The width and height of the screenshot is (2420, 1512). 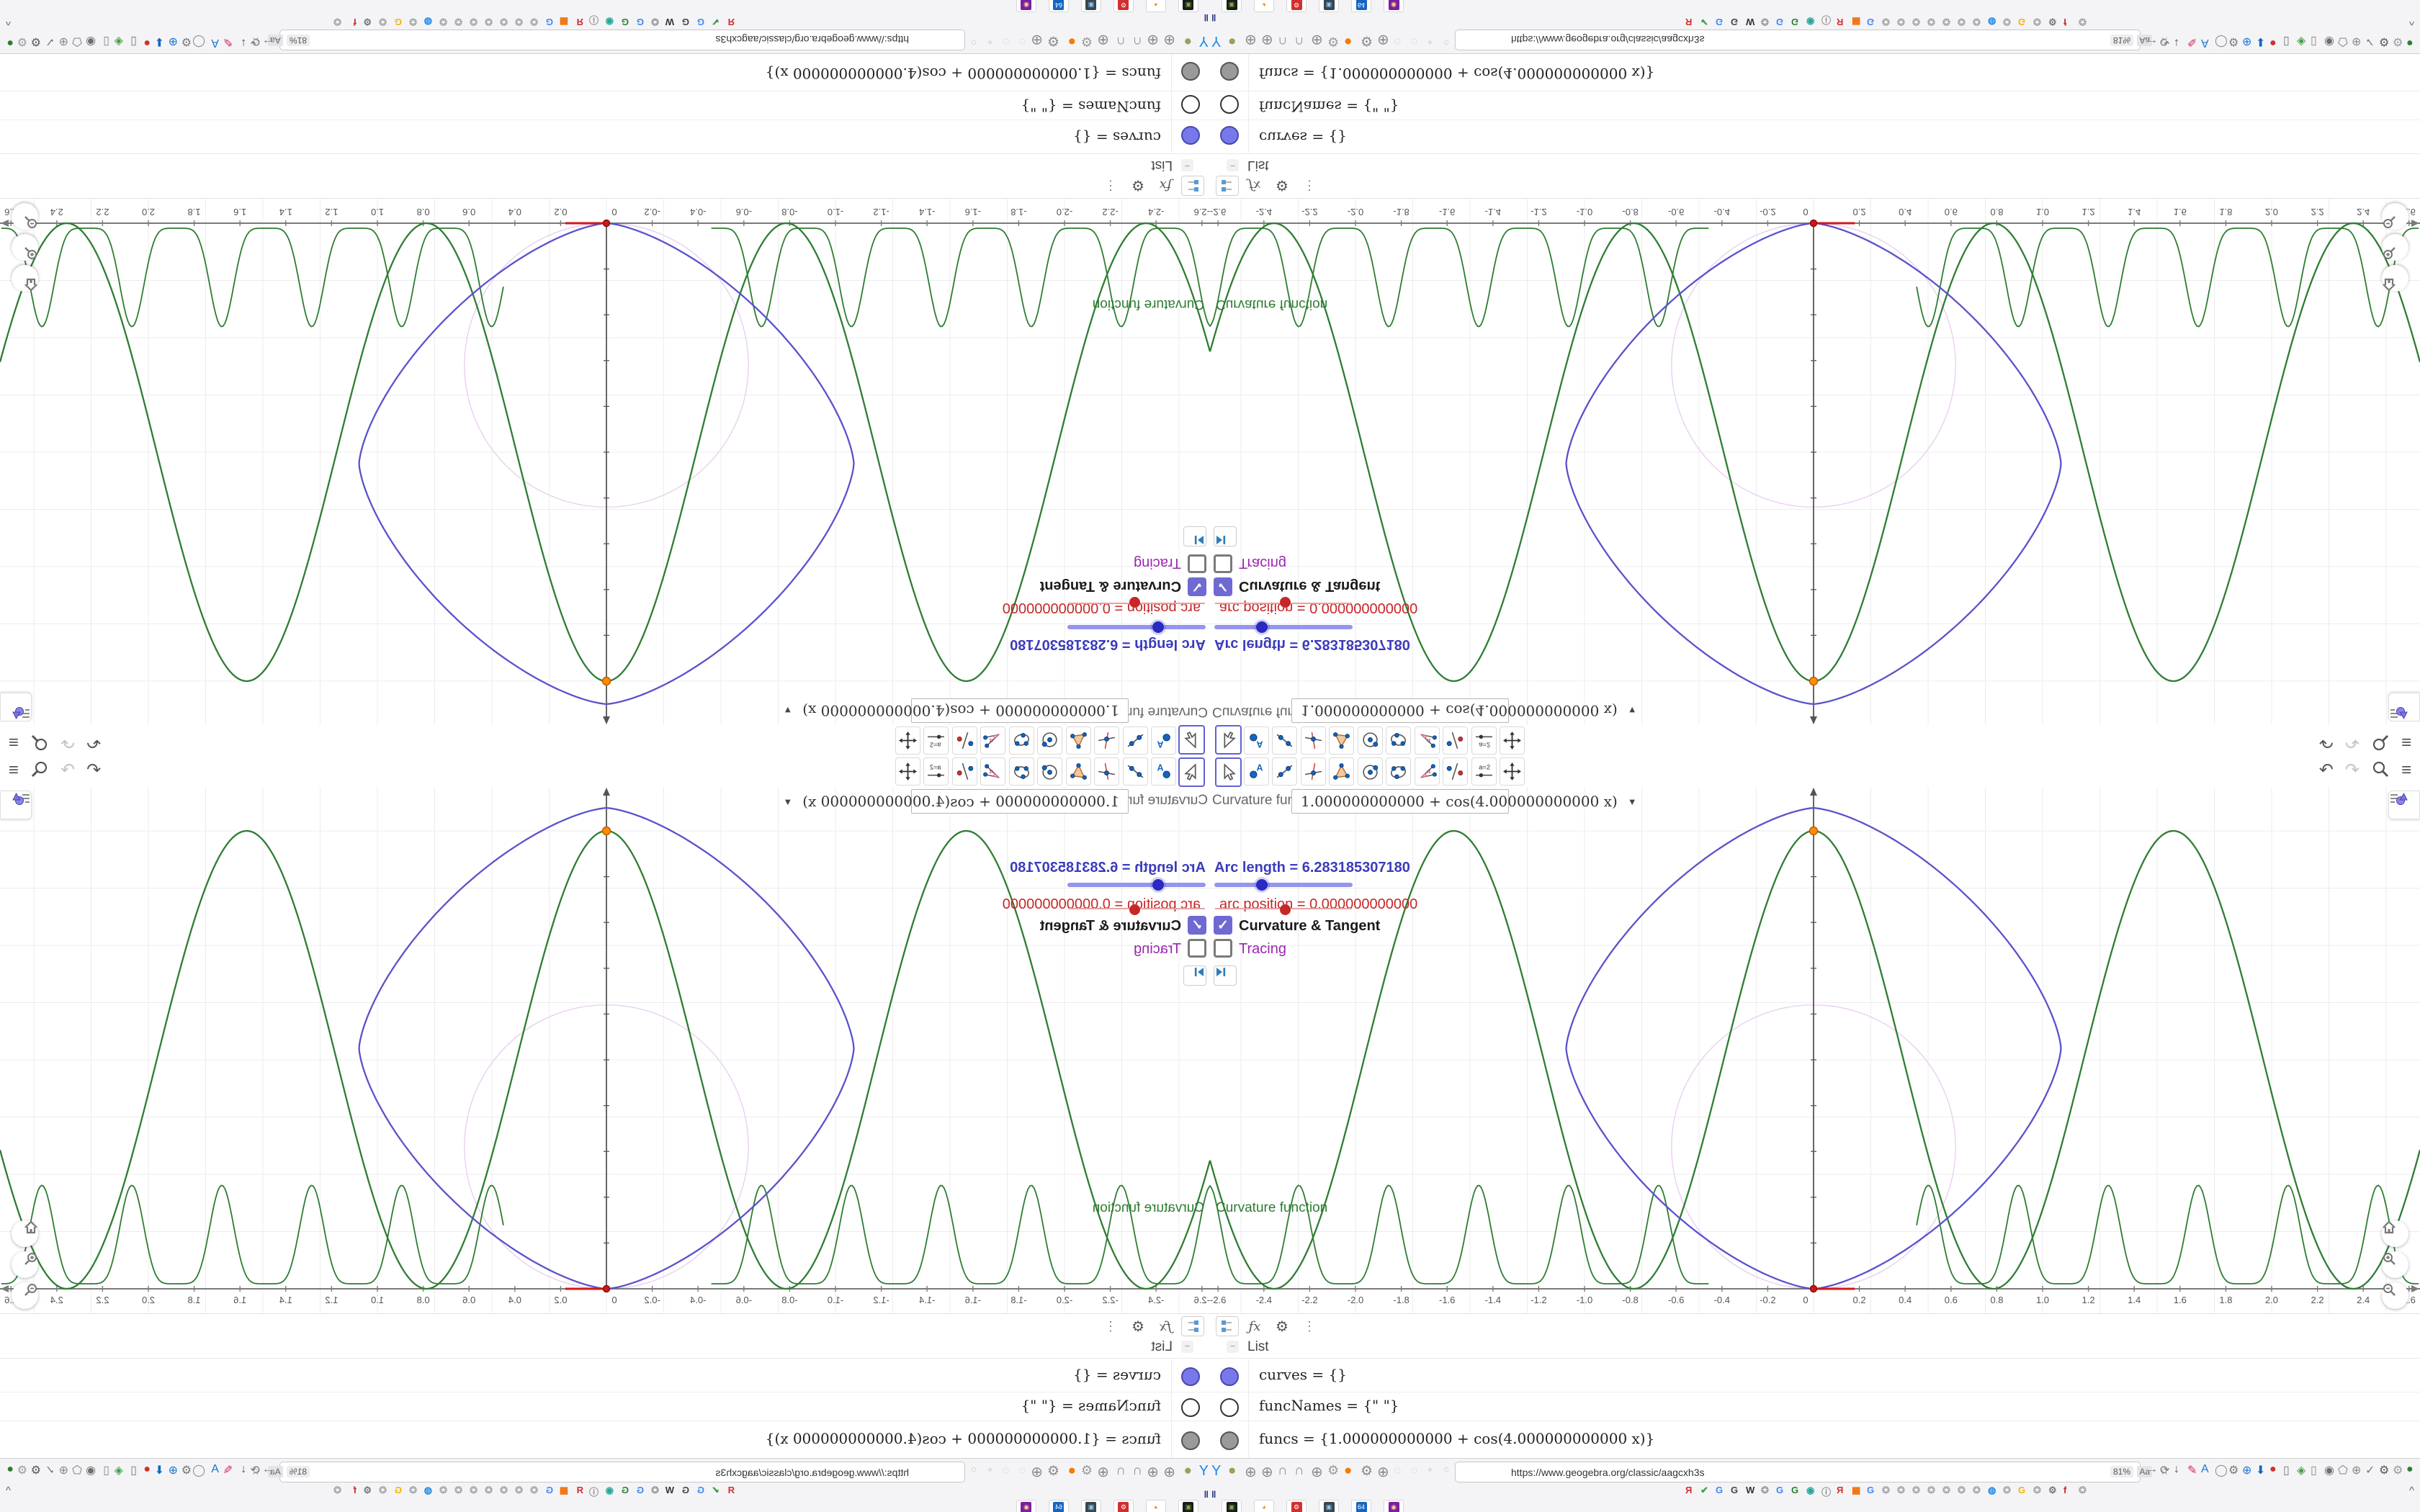 I want to click on browser-icon: f, so click(x=355, y=22).